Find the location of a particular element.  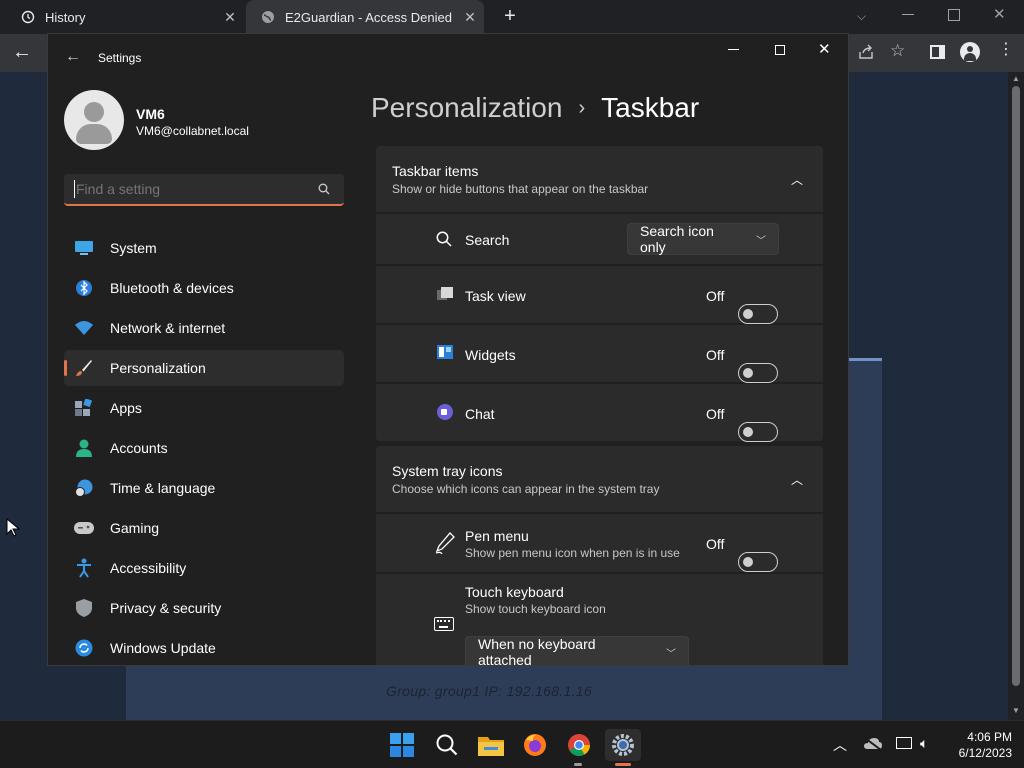

user-name: VM6 is located at coordinates (150, 114).